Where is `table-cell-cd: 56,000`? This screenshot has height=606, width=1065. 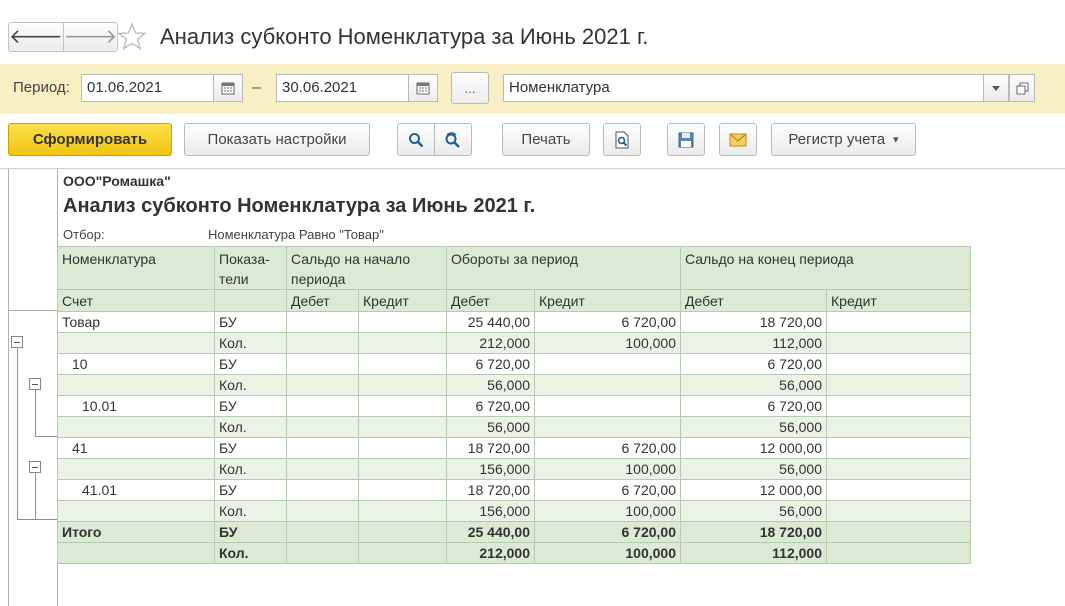
table-cell-cd: 56,000 is located at coordinates (753, 385).